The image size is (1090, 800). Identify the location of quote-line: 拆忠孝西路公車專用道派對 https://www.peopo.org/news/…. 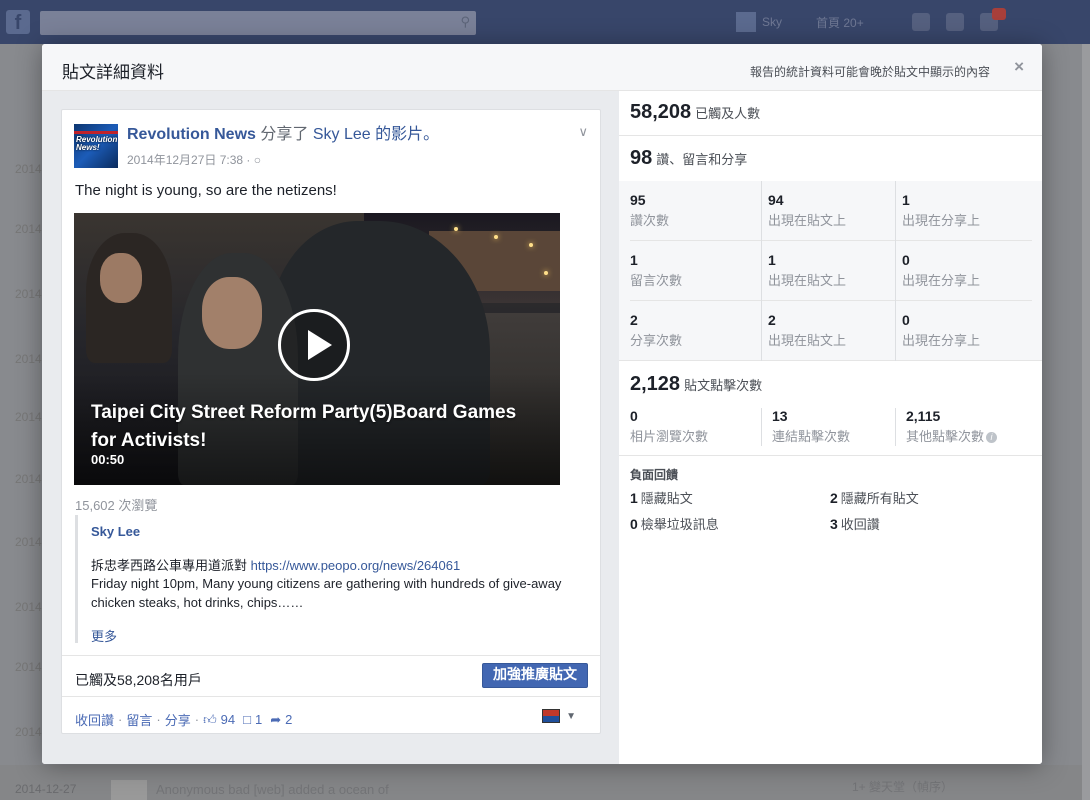
(275, 564).